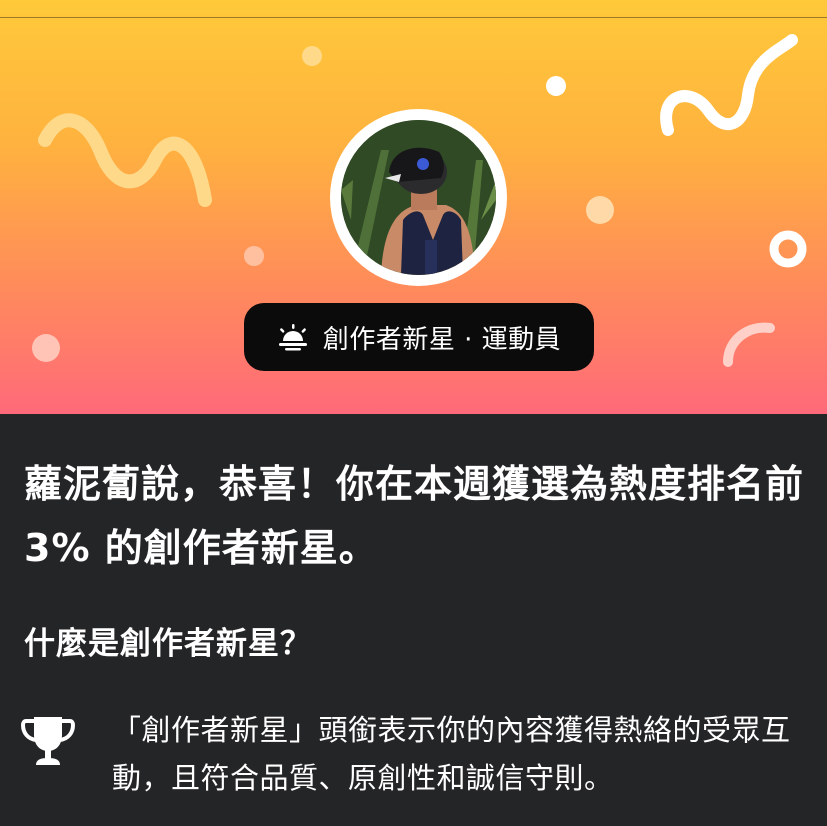  Describe the element at coordinates (451, 754) in the screenshot. I see `creator-star-description: 「創作者新星」頭銜表示你的內容獲得熱絡的受眾互動，且符合品質、原創性和誠信守則。` at that location.